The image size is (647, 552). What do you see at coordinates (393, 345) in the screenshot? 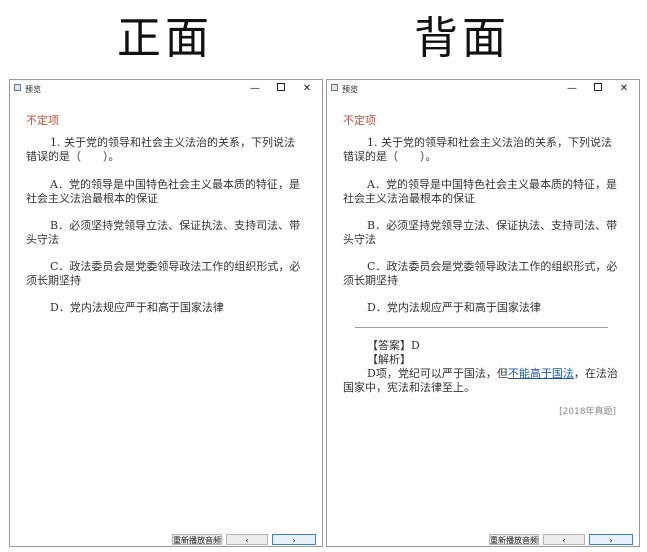
I see `answer-line: 【答案】D` at bounding box center [393, 345].